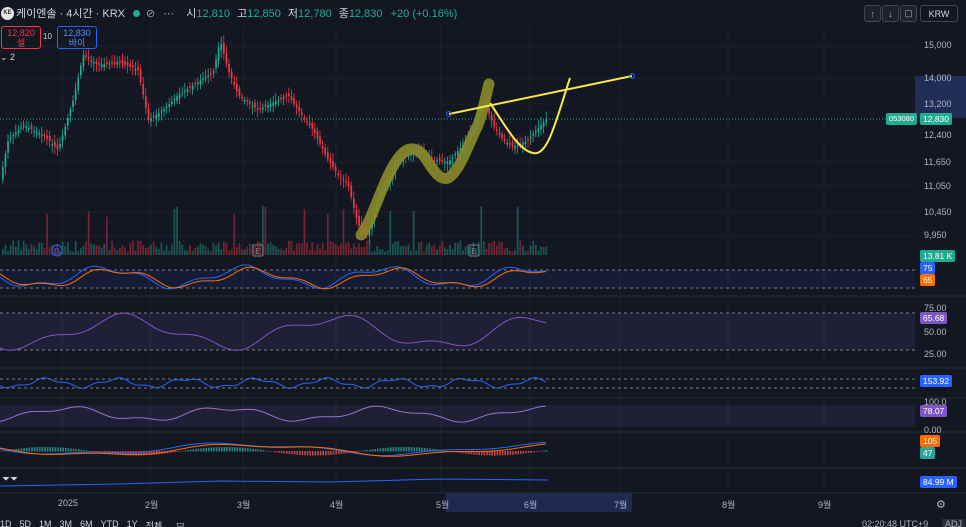 The height and width of the screenshot is (527, 966). I want to click on range-ytd: YTD, so click(110, 523).